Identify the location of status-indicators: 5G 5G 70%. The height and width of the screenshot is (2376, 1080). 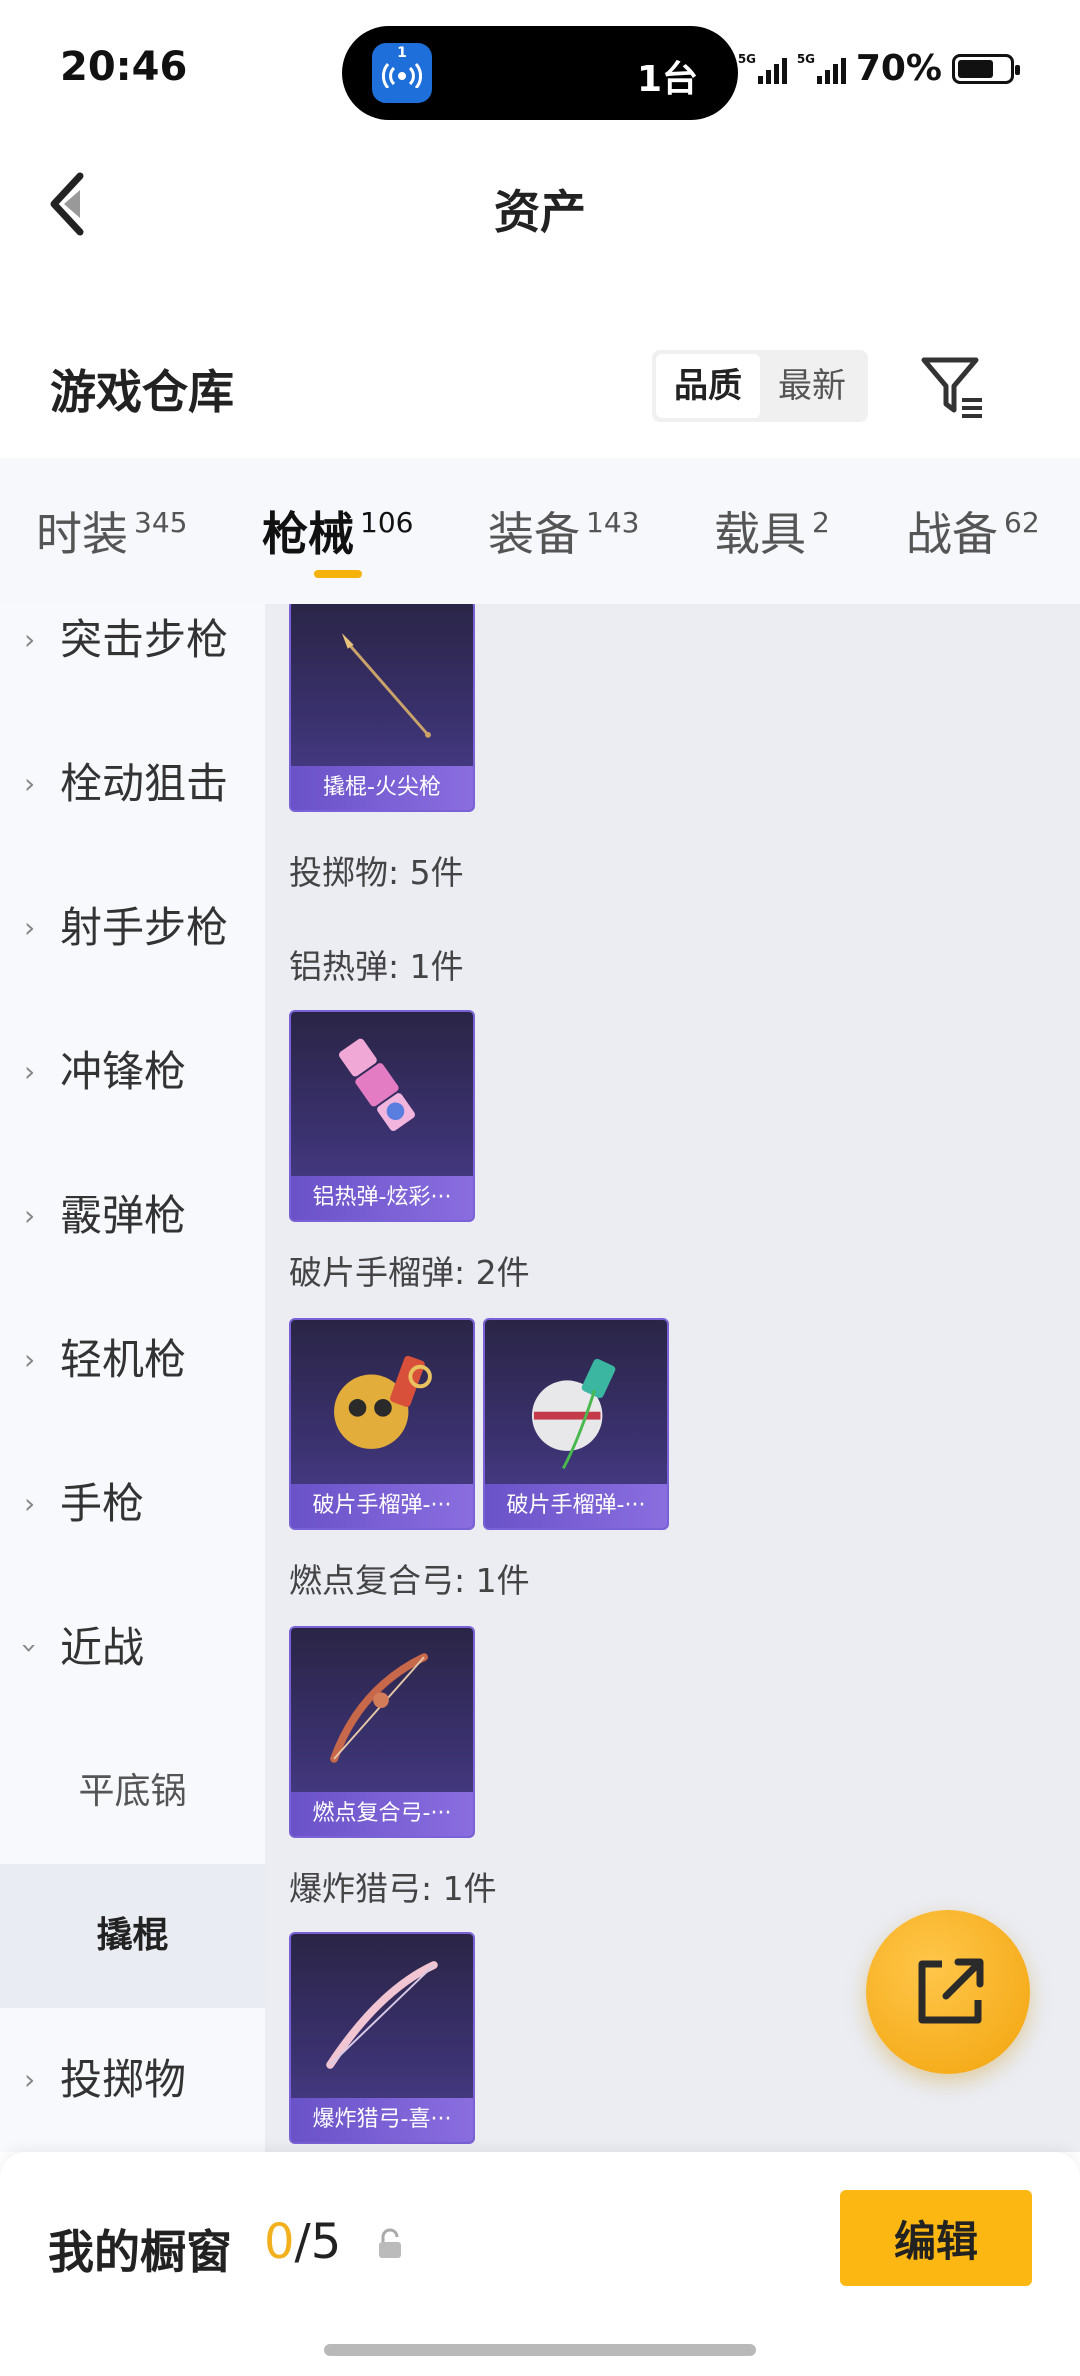
(878, 68).